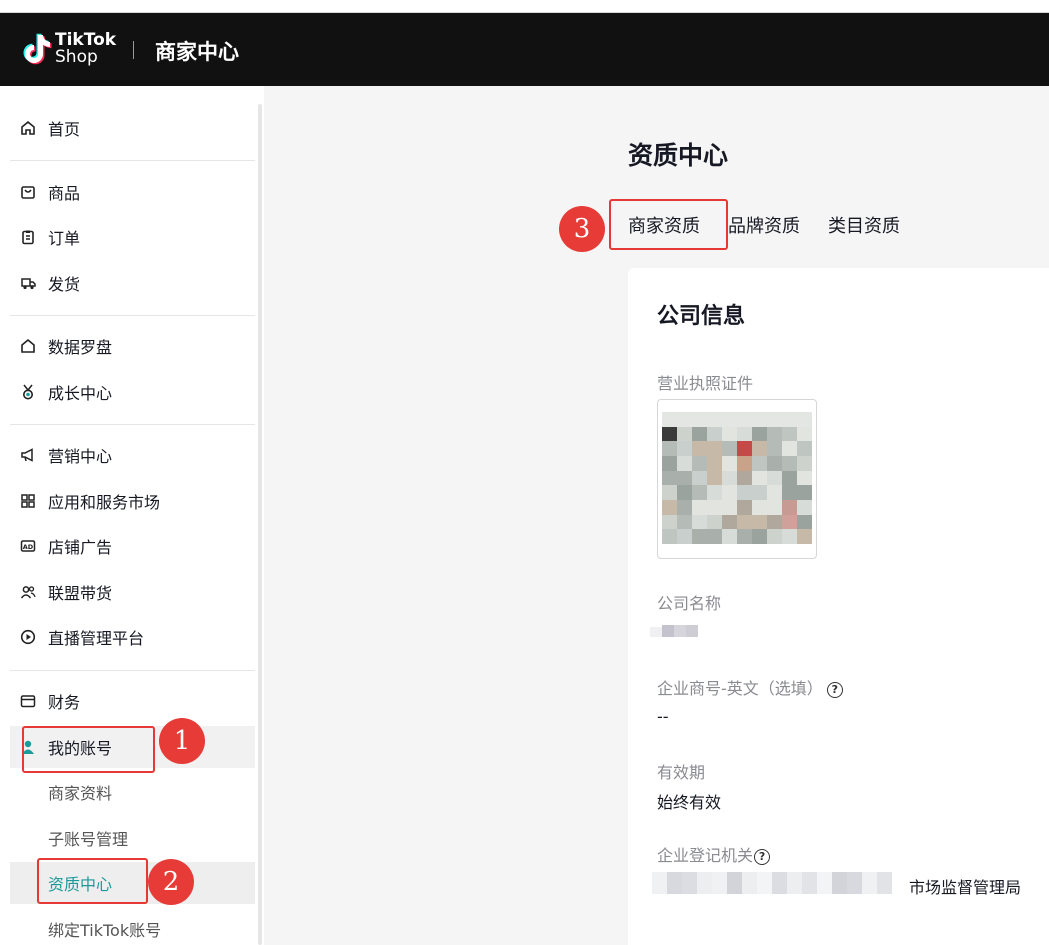  I want to click on business-license-thumbnail, so click(737, 479).